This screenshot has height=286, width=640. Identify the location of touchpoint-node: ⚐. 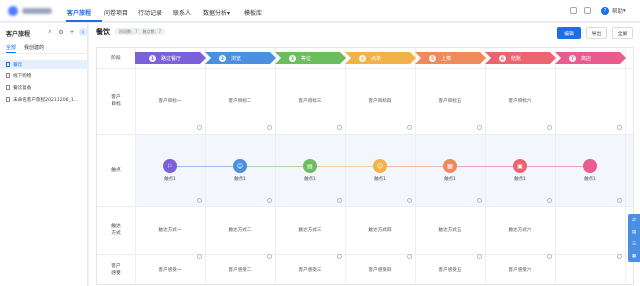
(170, 166).